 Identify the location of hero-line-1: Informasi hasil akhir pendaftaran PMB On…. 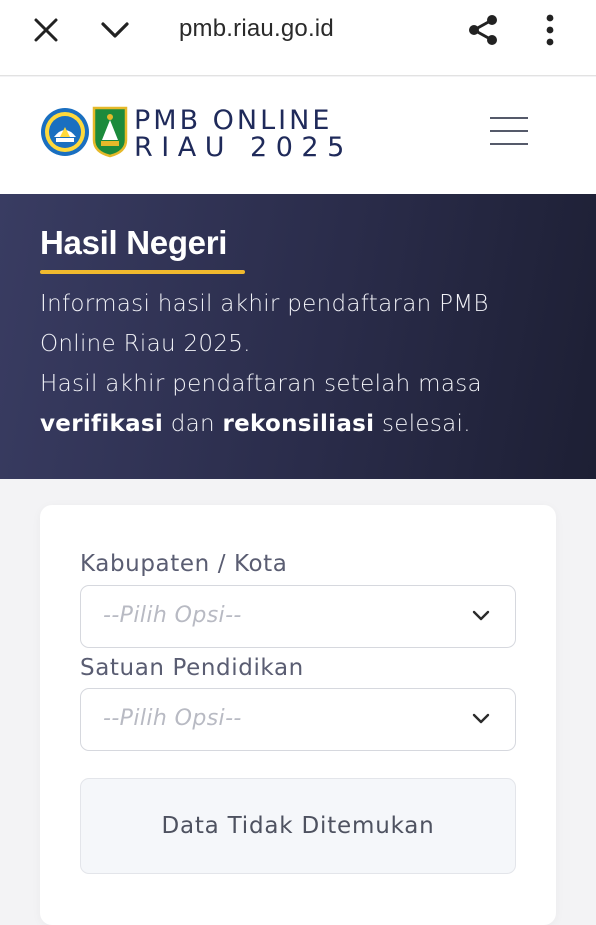
(264, 324).